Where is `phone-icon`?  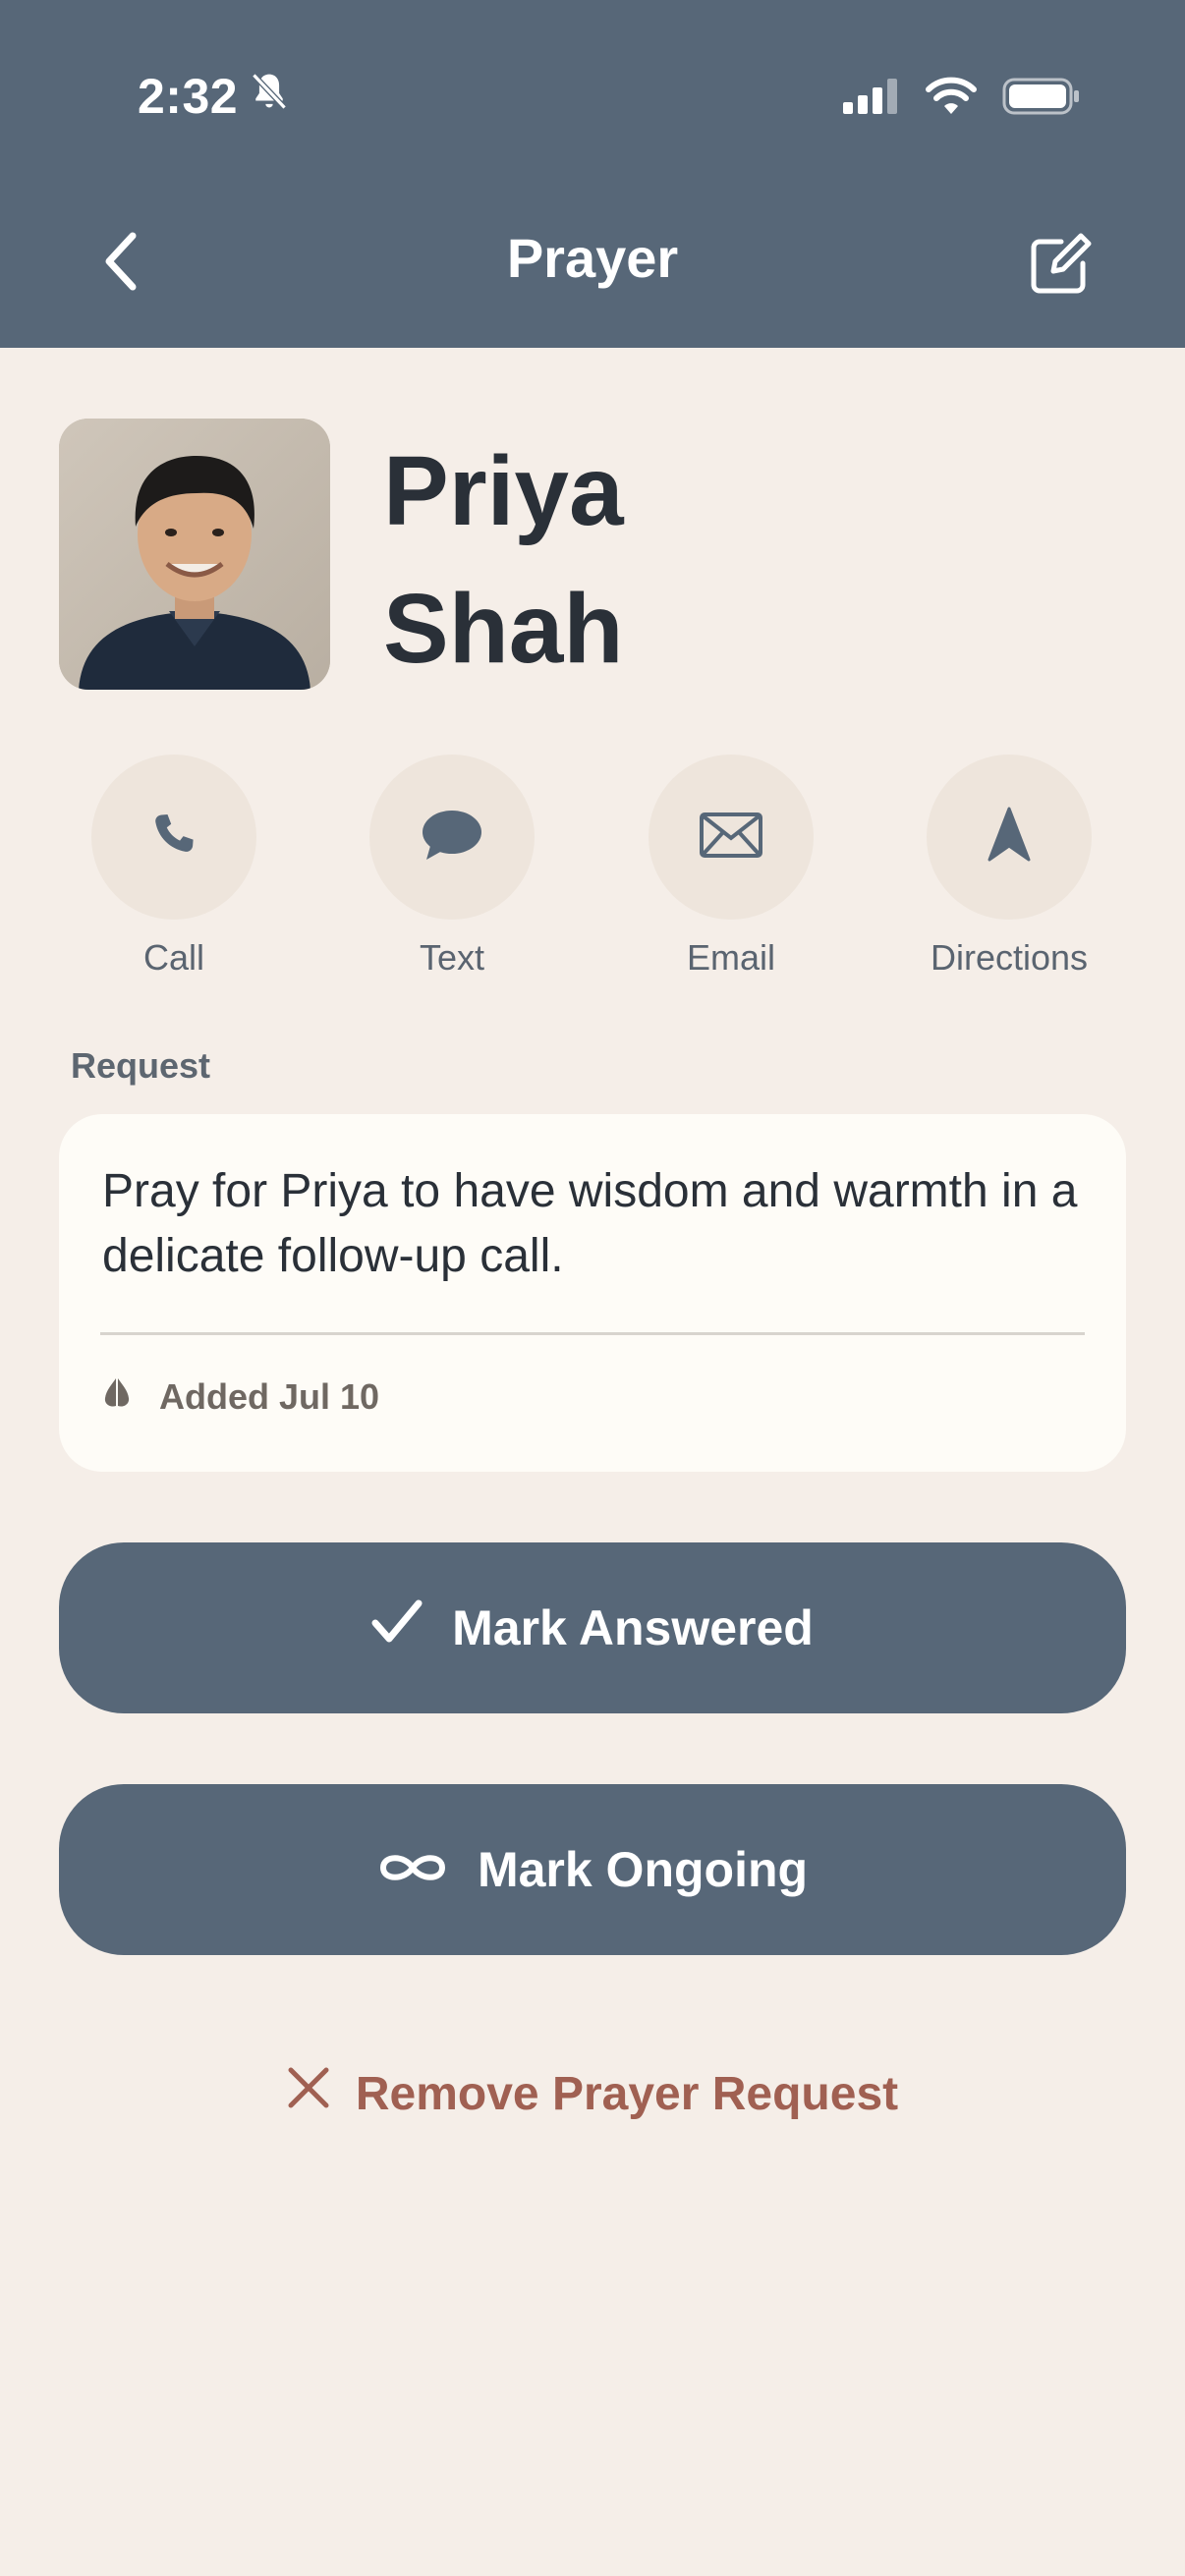
phone-icon is located at coordinates (174, 838).